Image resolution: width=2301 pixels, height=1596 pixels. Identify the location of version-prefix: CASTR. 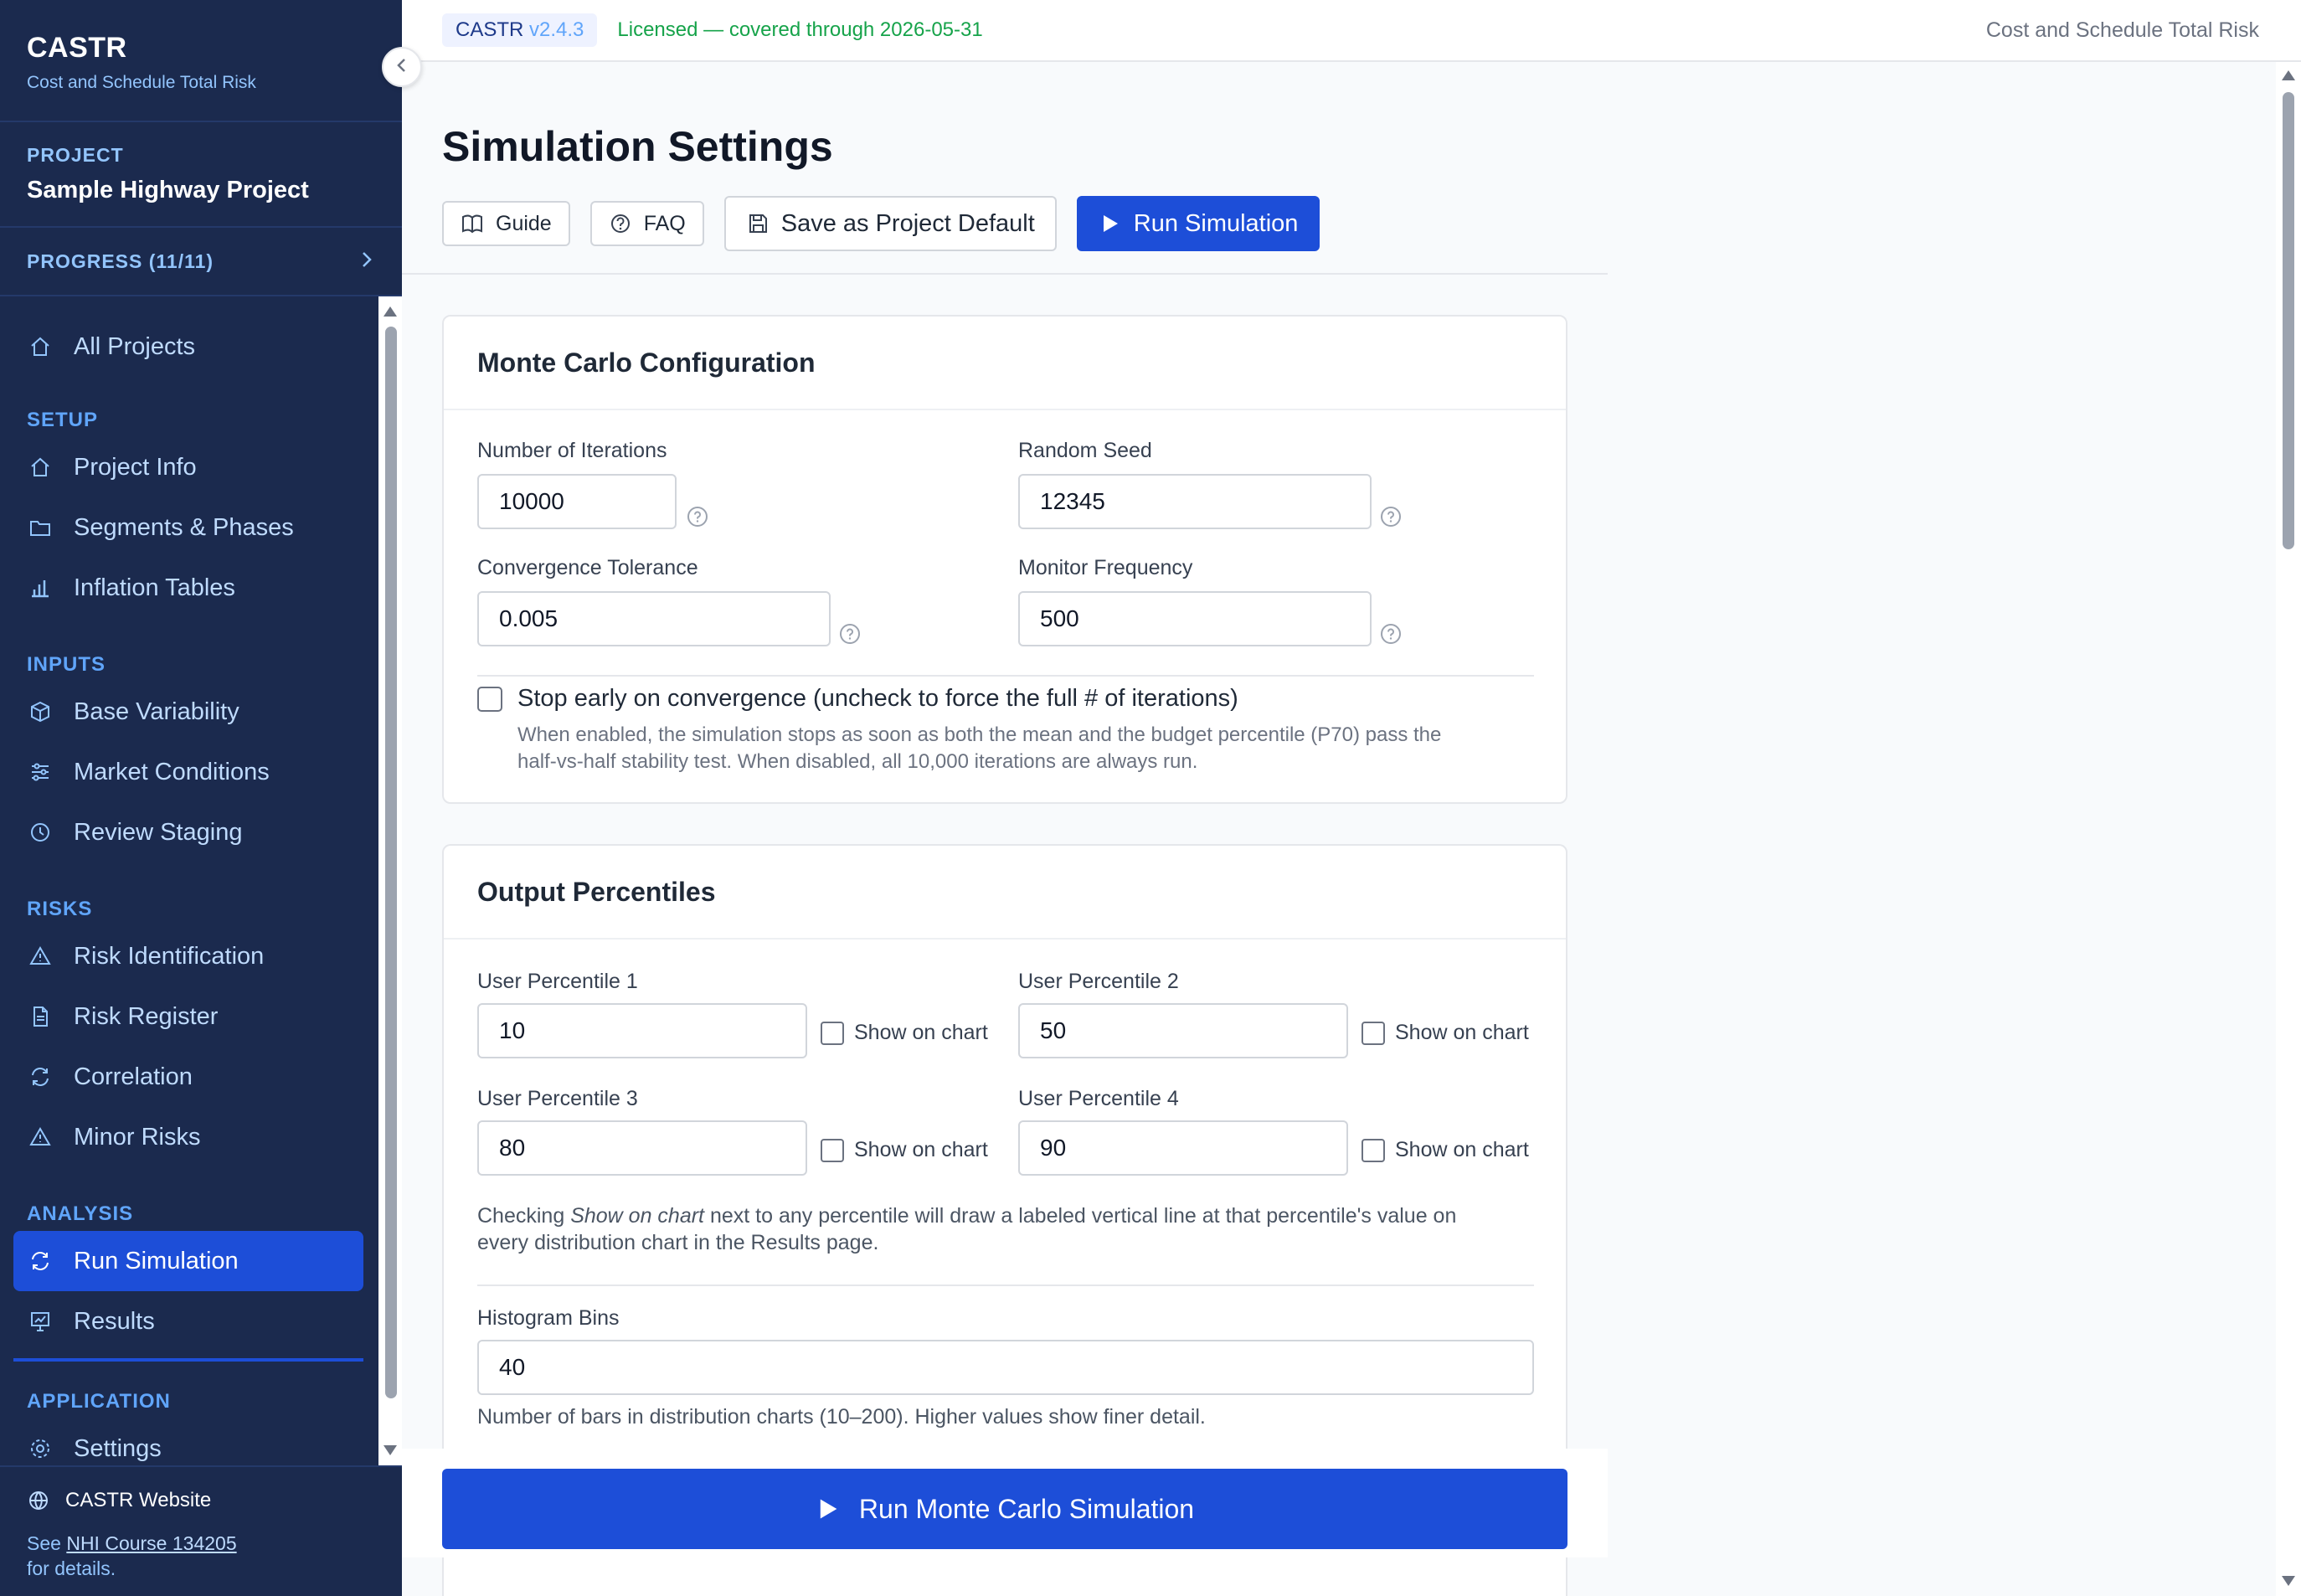
(490, 29).